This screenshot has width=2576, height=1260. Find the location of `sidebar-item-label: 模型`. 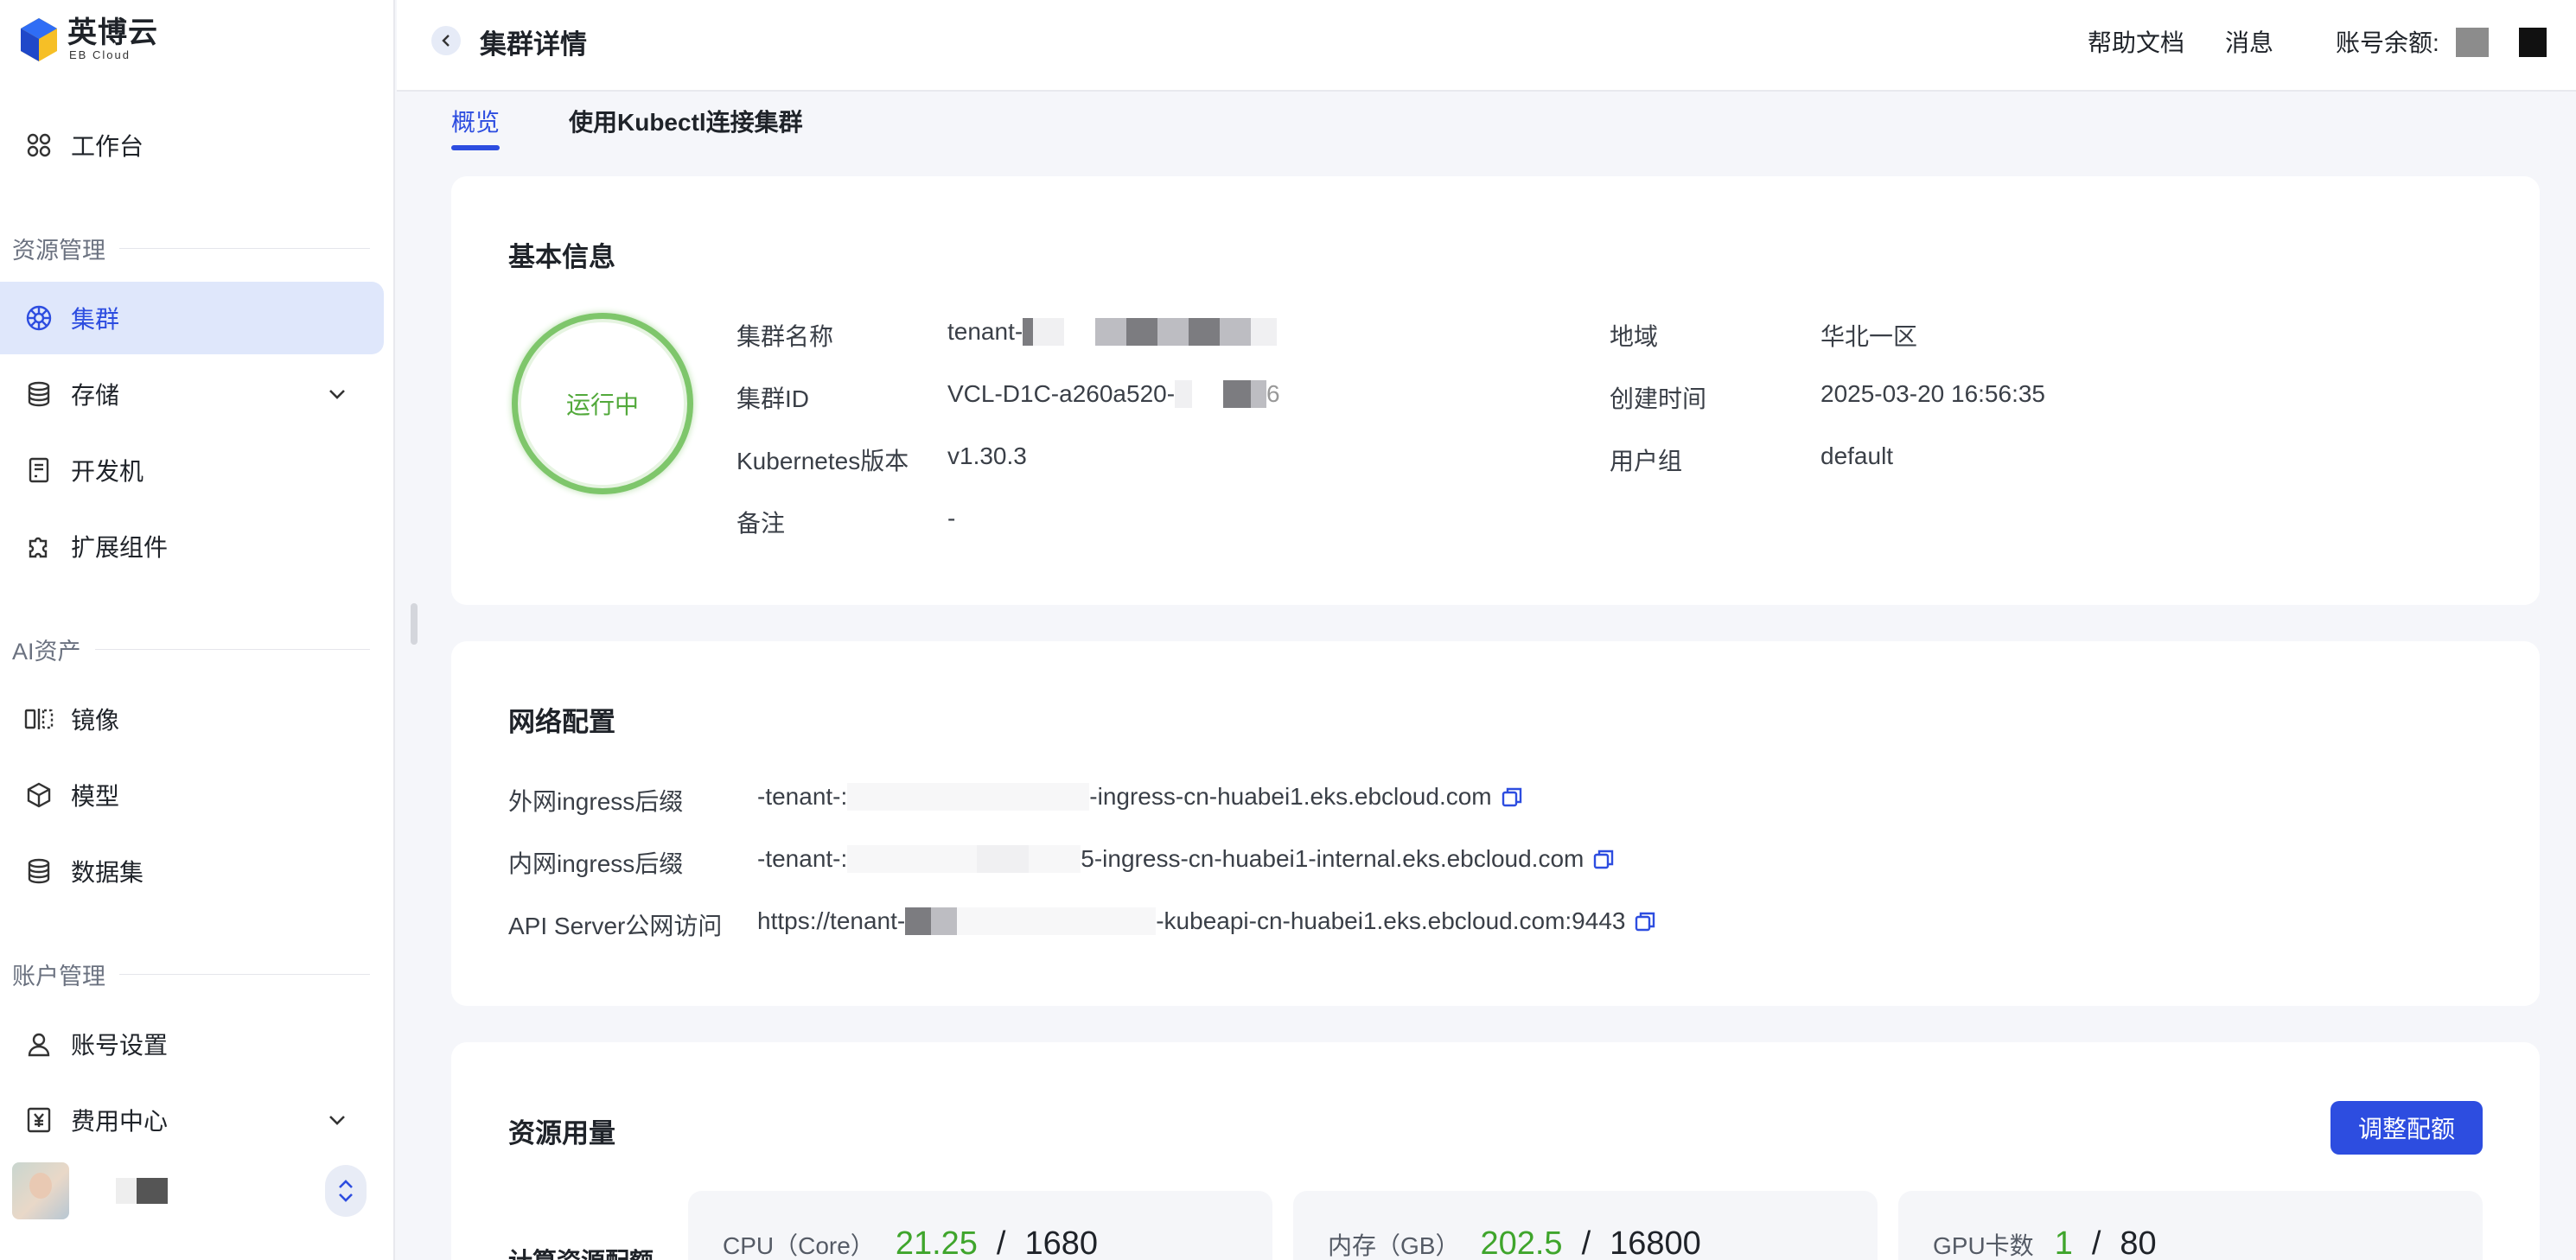

sidebar-item-label: 模型 is located at coordinates (95, 796).